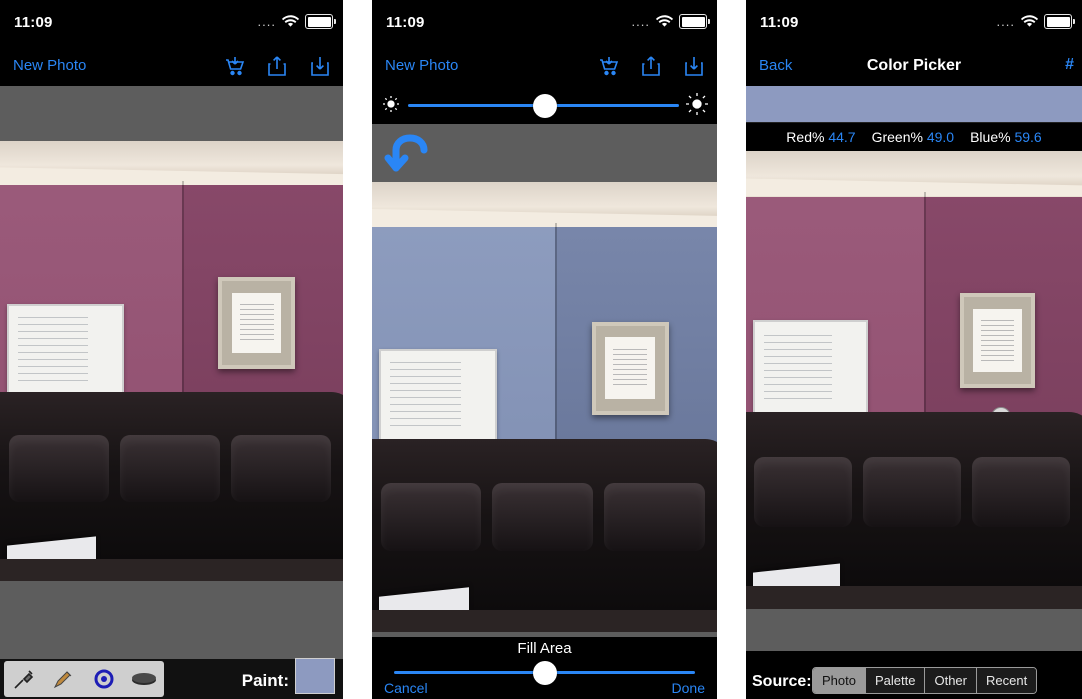 This screenshot has height=699, width=1082. I want to click on sun-large-icon, so click(697, 106).